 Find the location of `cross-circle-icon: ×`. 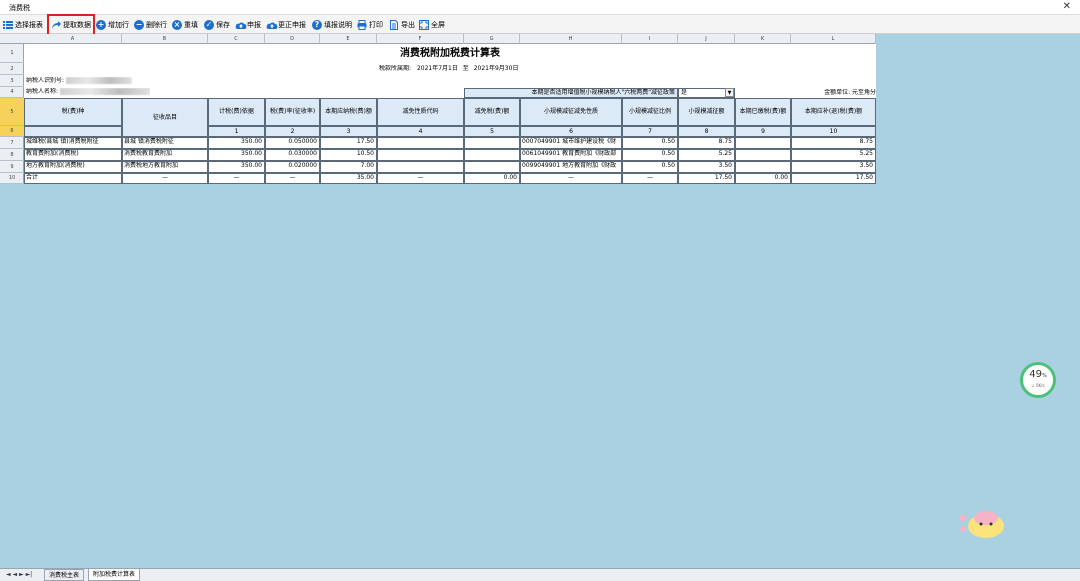

cross-circle-icon: × is located at coordinates (177, 24).